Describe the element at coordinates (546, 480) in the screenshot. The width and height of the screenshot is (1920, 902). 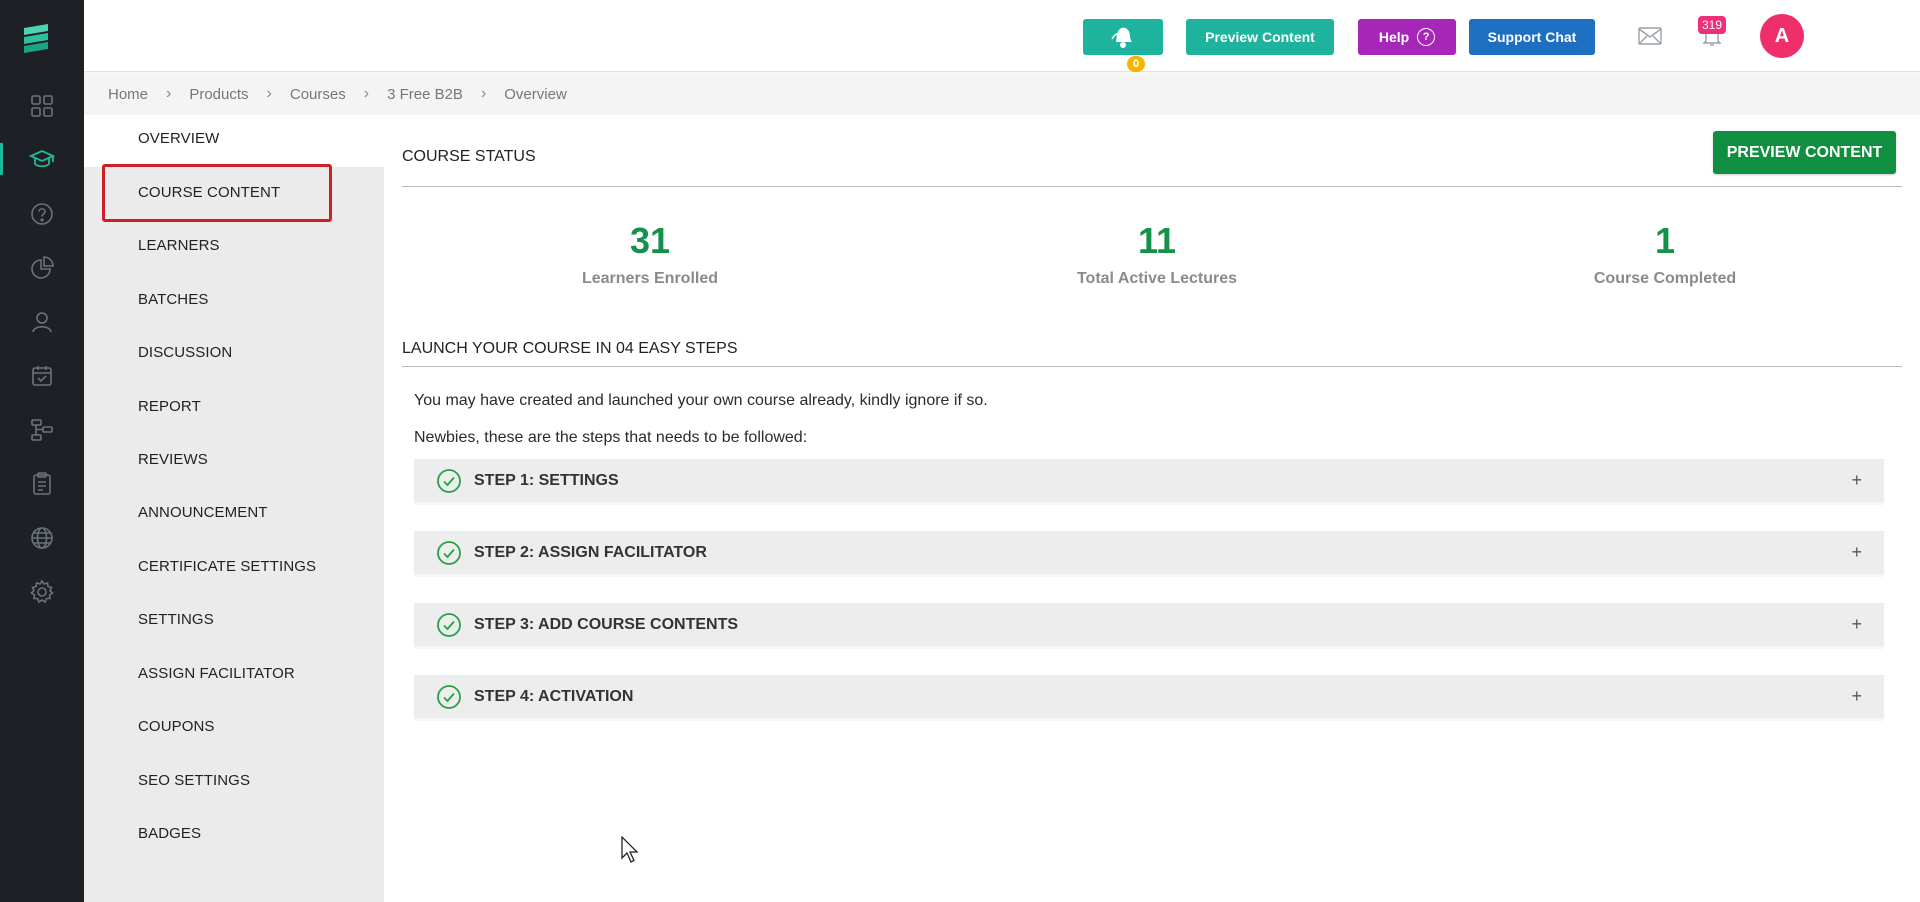
I see `step-label: STEP 1: SETTINGS` at that location.